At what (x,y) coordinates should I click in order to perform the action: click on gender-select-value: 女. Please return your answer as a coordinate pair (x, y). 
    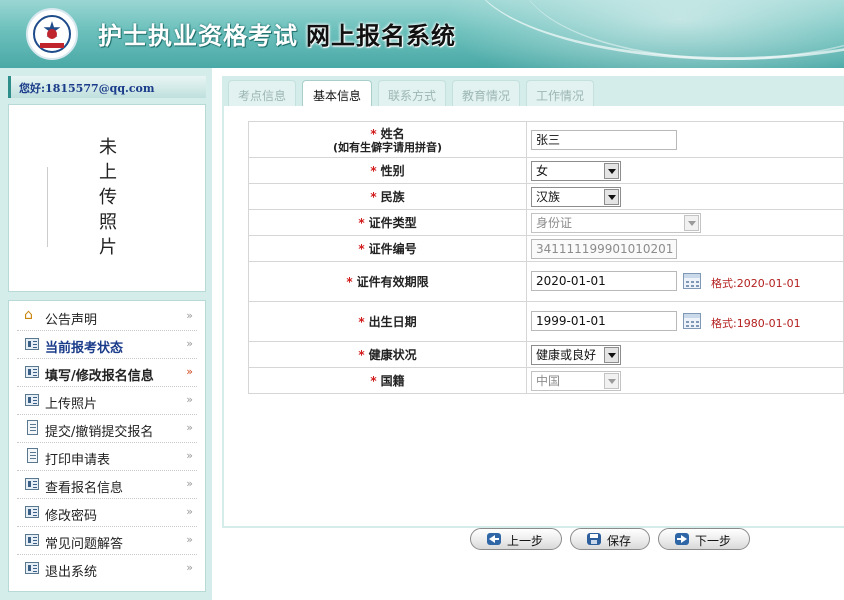
    Looking at the image, I should click on (542, 171).